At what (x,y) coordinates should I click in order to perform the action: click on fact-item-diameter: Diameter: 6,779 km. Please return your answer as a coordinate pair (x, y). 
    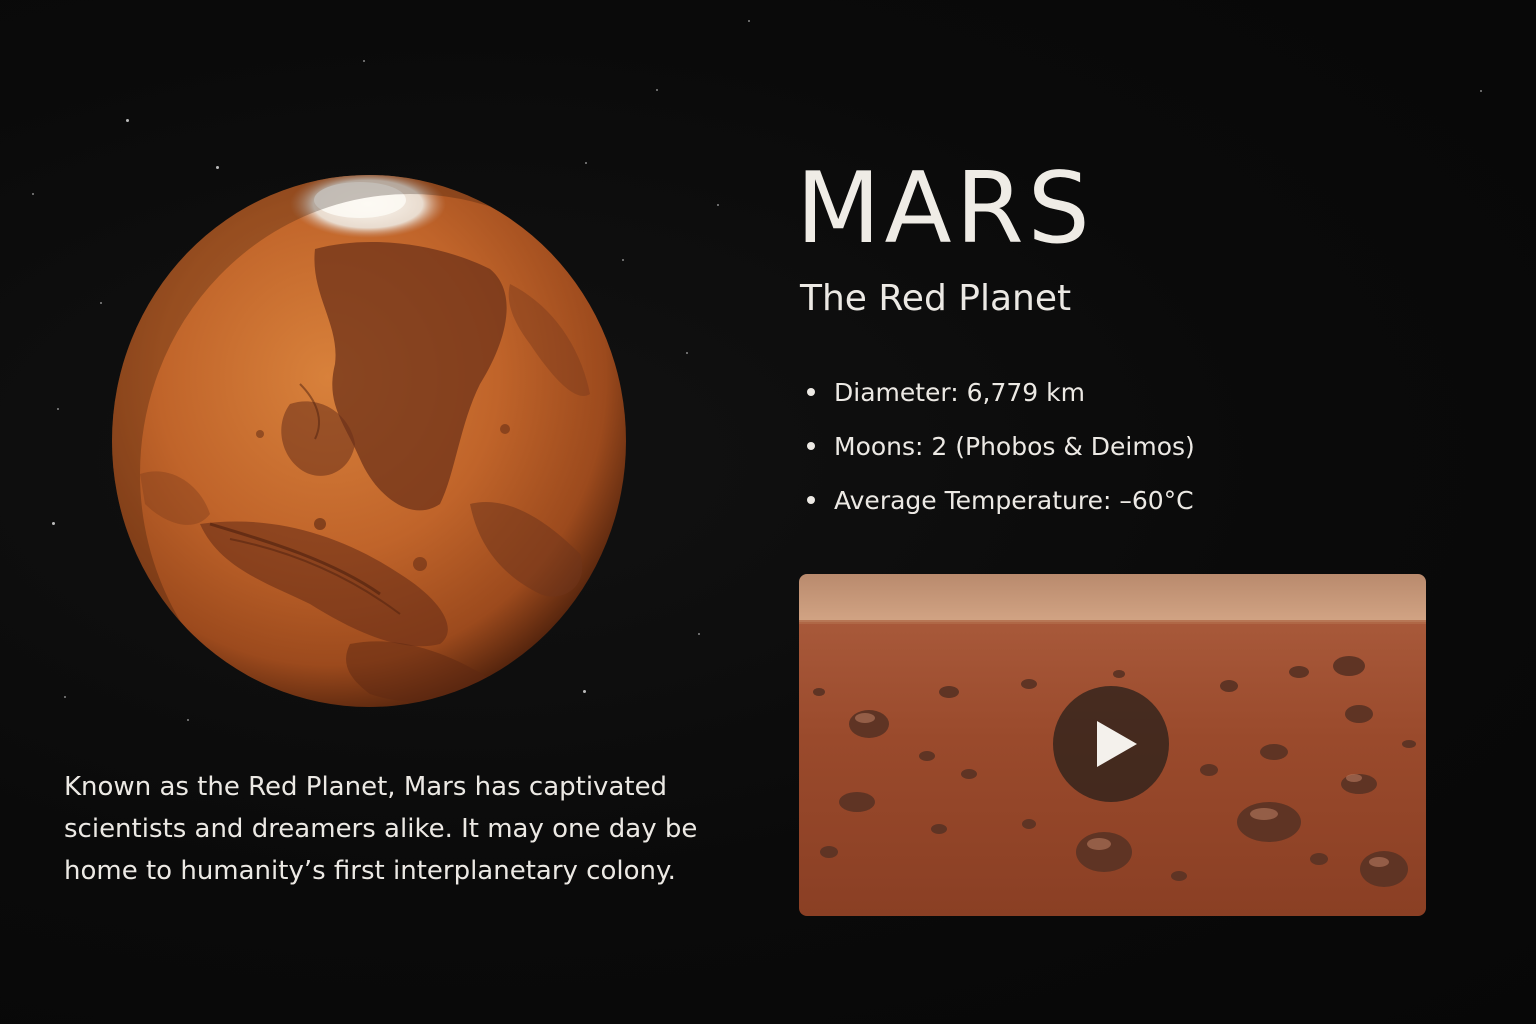
    Looking at the image, I should click on (997, 393).